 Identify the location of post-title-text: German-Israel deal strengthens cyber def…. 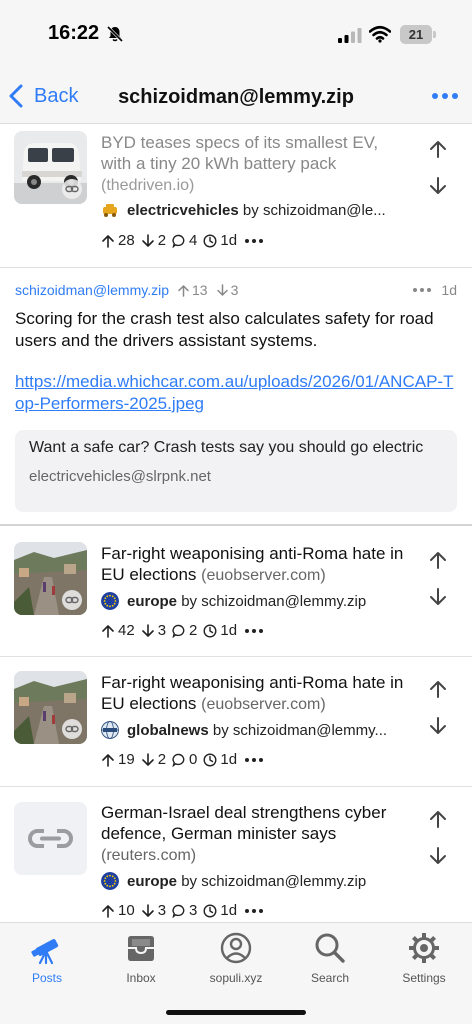
(244, 823).